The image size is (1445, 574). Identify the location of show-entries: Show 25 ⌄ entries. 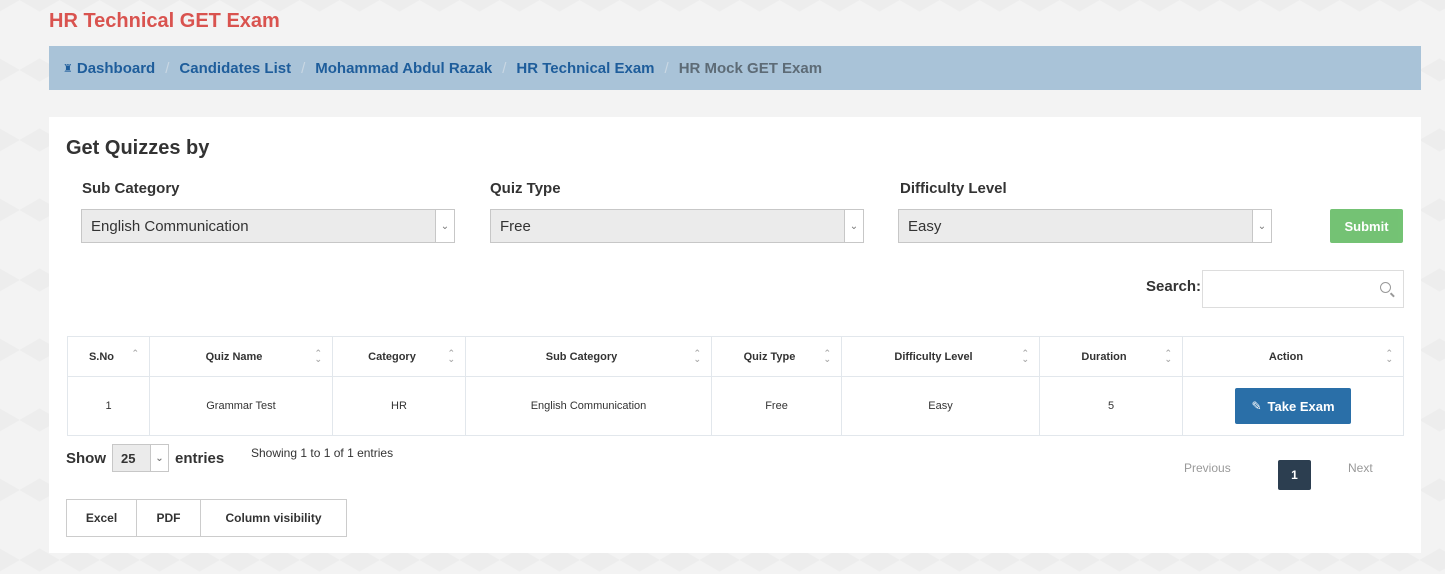
(145, 458).